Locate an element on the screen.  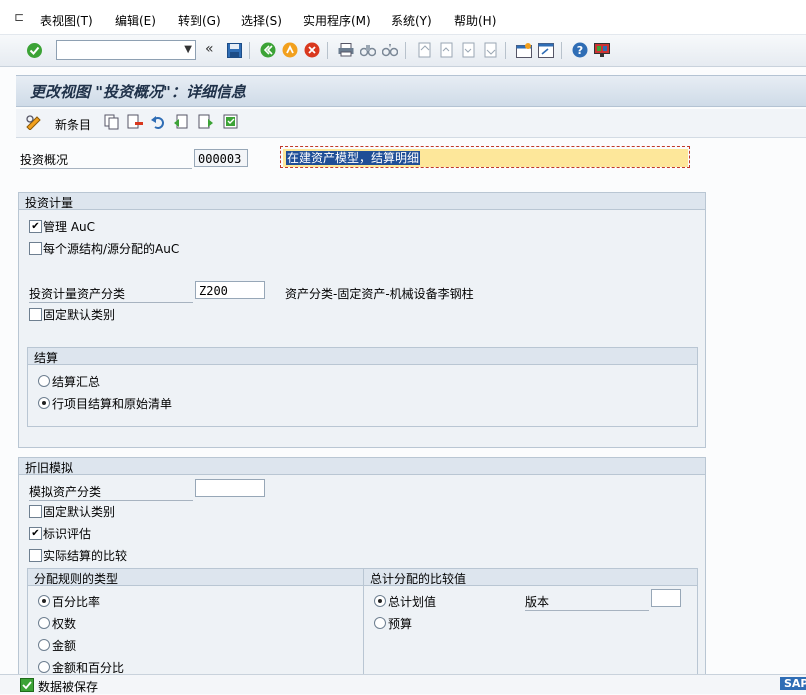
total-compare-group: 总计分配的比较值 总计划值 预算 版本 is located at coordinates (530, 623).